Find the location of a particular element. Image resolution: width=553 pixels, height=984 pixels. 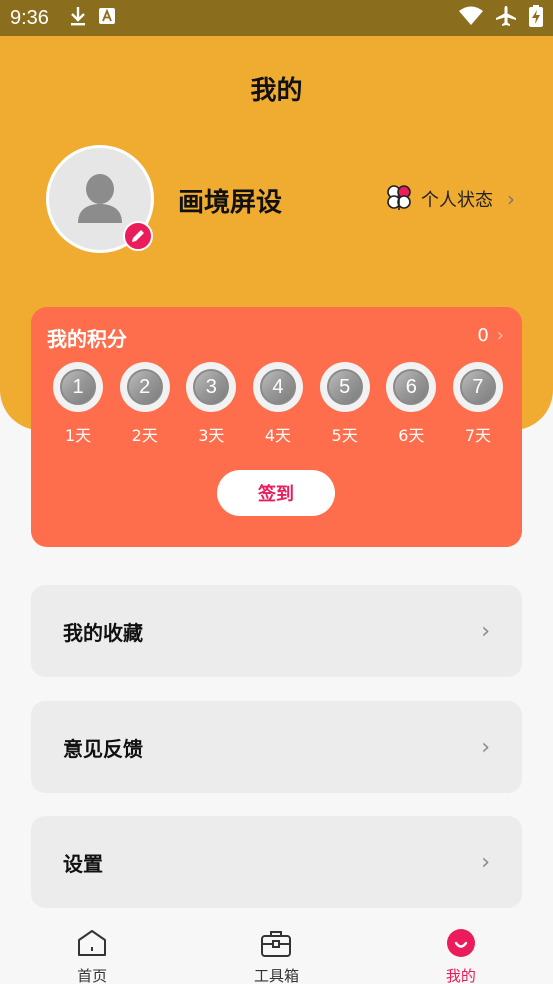

pencil-icon is located at coordinates (138, 236).